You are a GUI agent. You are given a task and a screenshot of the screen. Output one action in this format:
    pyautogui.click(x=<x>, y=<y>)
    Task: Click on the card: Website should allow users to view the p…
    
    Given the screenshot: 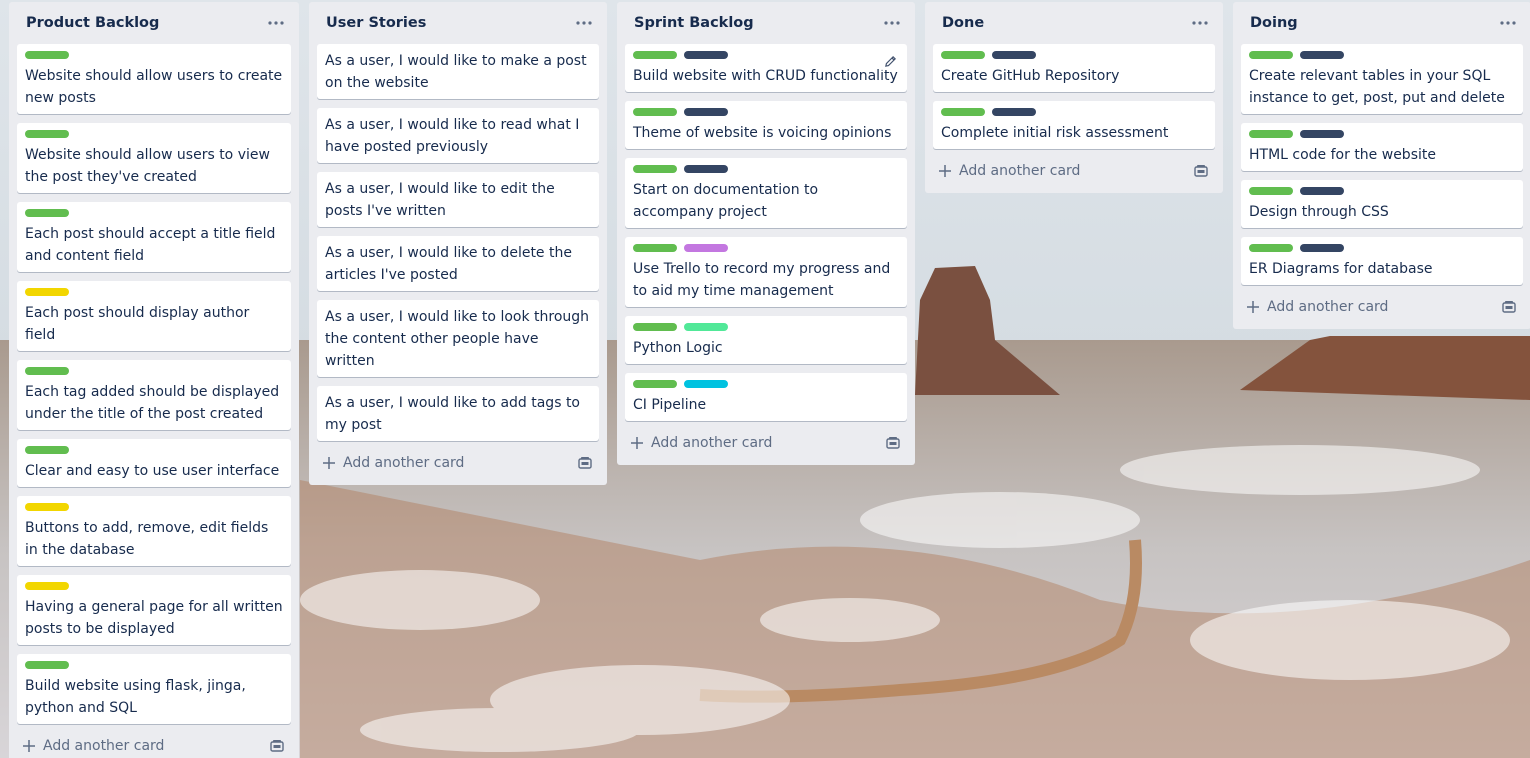 What is the action you would take?
    pyautogui.click(x=154, y=158)
    